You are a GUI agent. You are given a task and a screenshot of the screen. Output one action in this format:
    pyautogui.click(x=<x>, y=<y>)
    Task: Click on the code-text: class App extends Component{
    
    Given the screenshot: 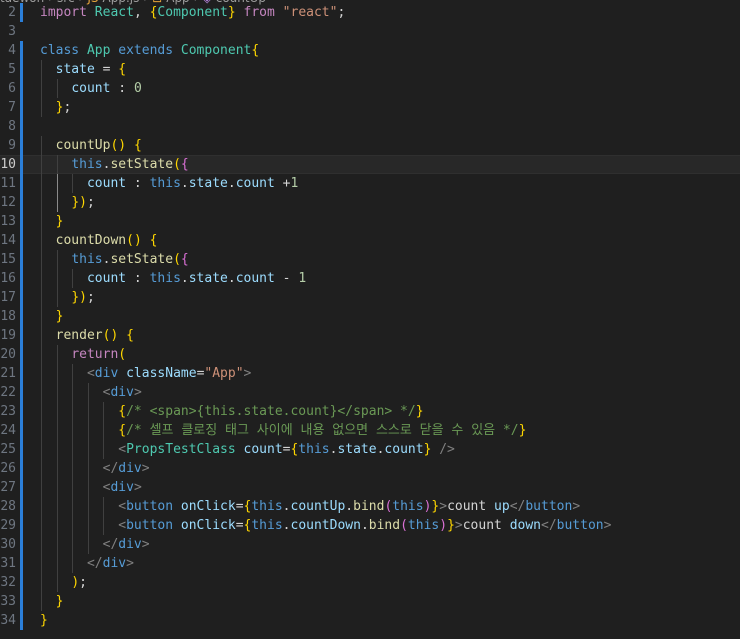 What is the action you would take?
    pyautogui.click(x=149, y=50)
    